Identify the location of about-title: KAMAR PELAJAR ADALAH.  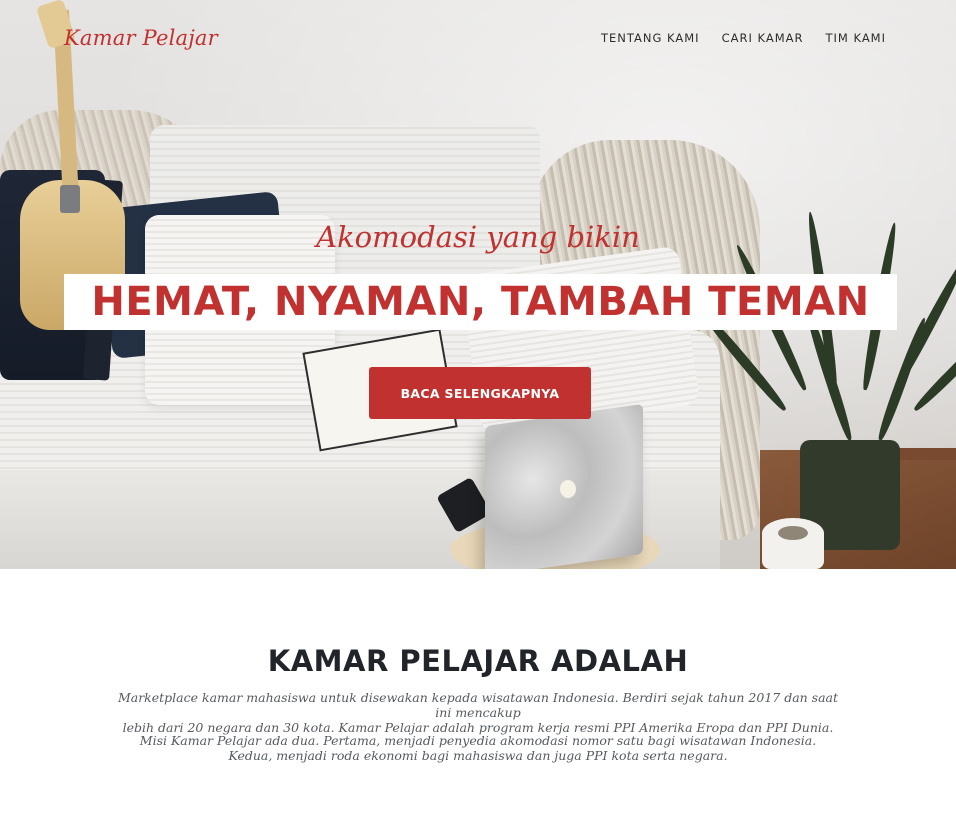
(478, 661).